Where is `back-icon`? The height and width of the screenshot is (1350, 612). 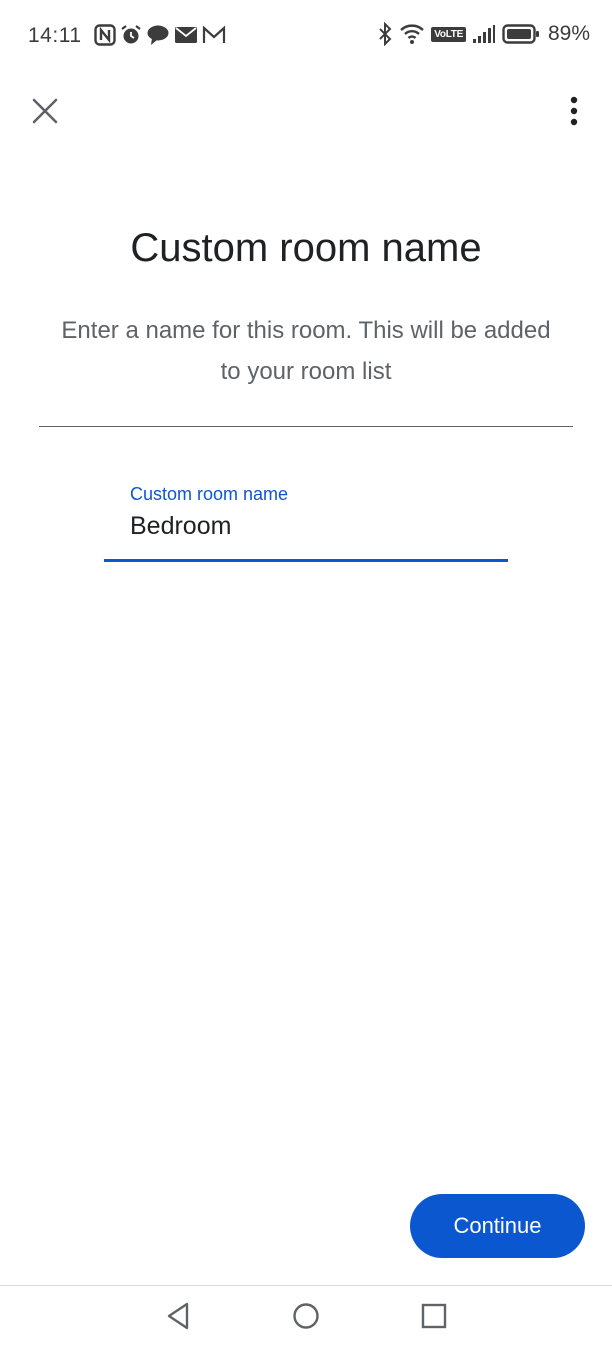 back-icon is located at coordinates (178, 1318).